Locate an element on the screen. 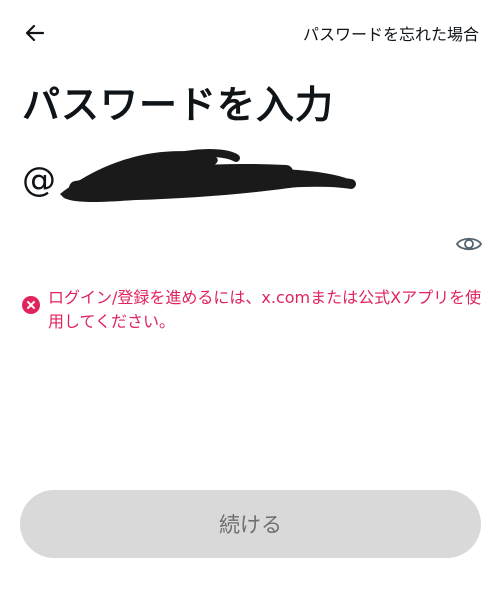 This screenshot has height=600, width=503. error-text: ログイン/登録を進めるには、x.comまたは公式Xアプリを使用してください。 is located at coordinates (265, 309).